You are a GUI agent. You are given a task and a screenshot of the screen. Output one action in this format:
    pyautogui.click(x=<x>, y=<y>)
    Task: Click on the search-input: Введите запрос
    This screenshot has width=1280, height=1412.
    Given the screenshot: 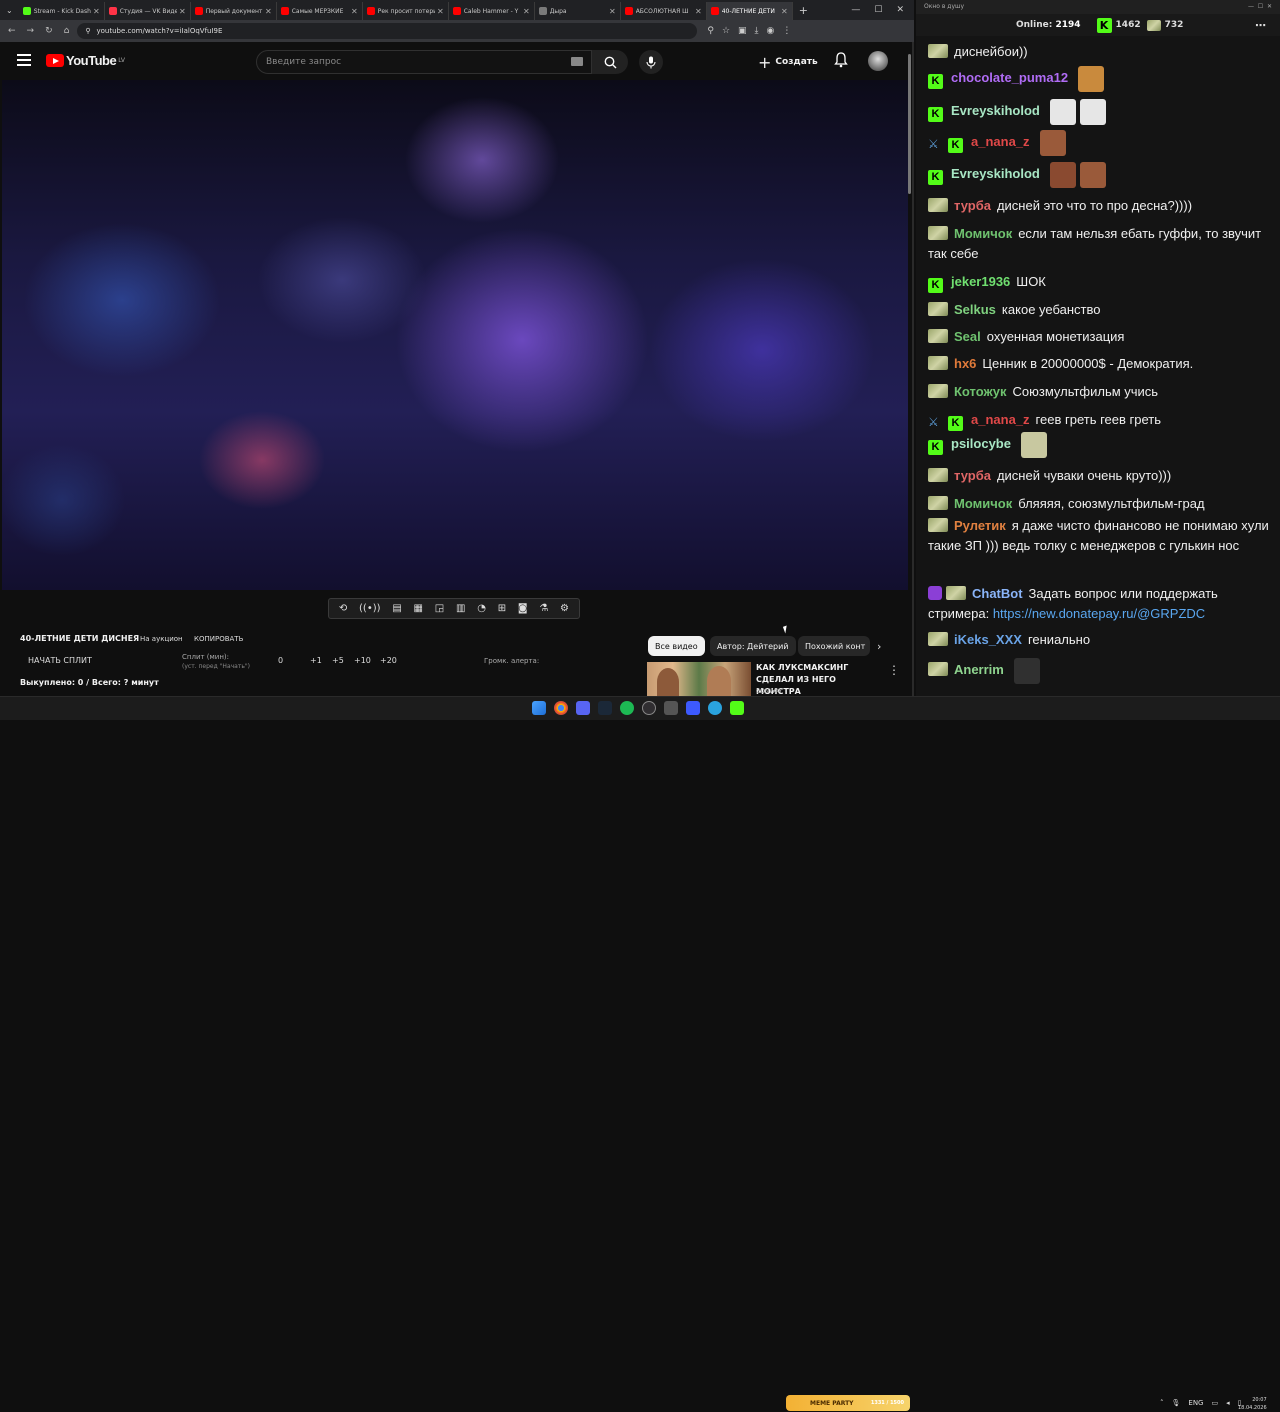 What is the action you would take?
    pyautogui.click(x=424, y=62)
    